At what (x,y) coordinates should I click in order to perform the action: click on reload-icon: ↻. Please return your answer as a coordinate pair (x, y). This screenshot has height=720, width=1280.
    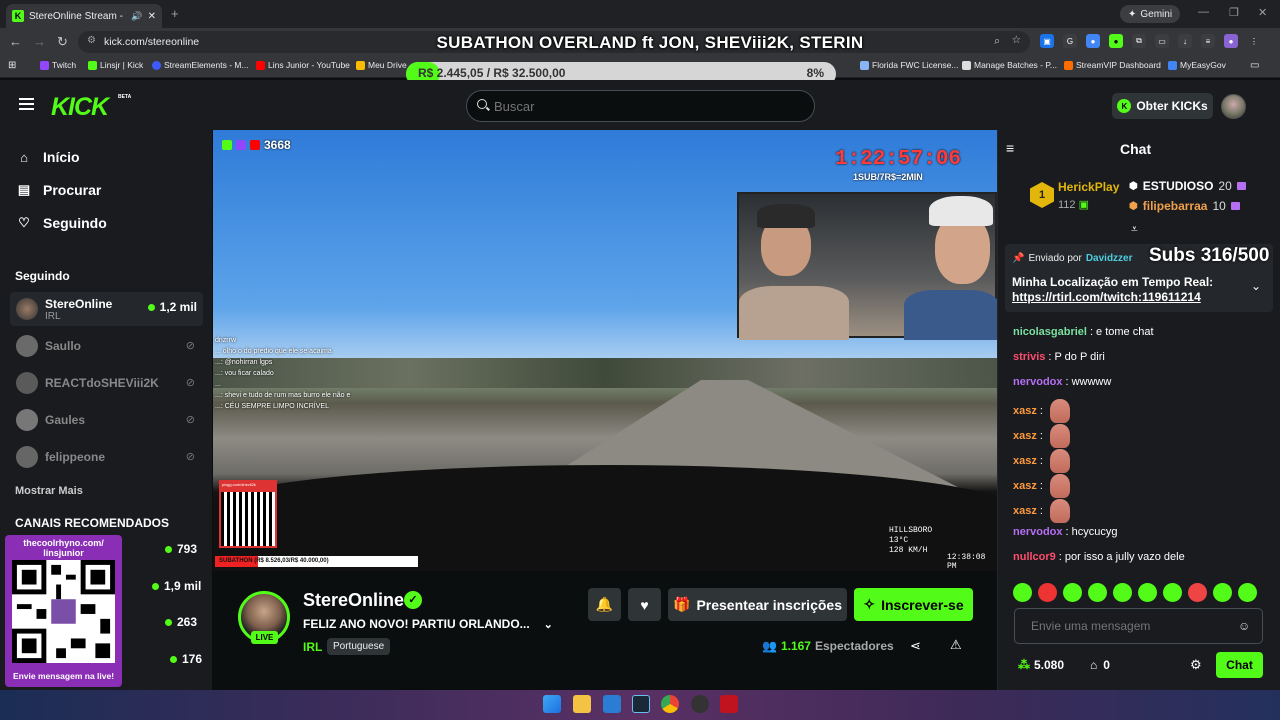
    Looking at the image, I should click on (62, 42).